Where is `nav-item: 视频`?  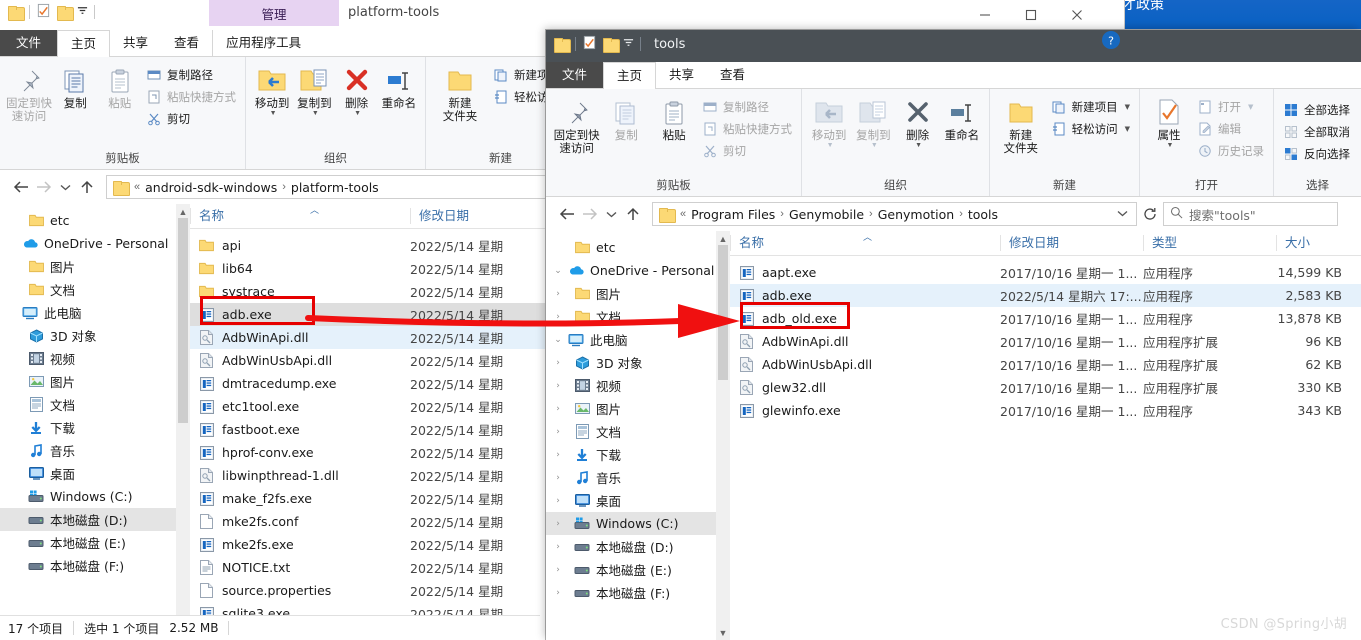
nav-item: 视频 is located at coordinates (95, 358).